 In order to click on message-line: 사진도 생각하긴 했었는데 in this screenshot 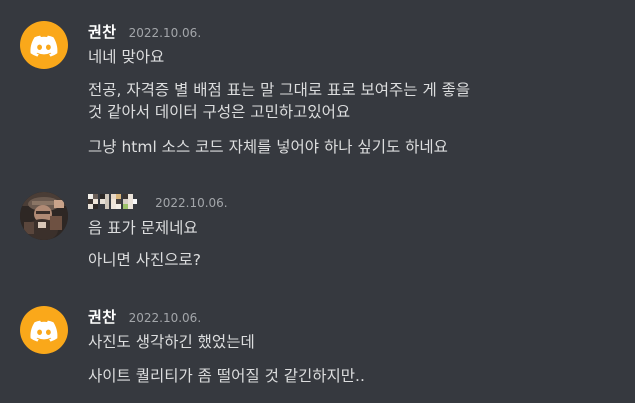, I will do `click(171, 342)`.